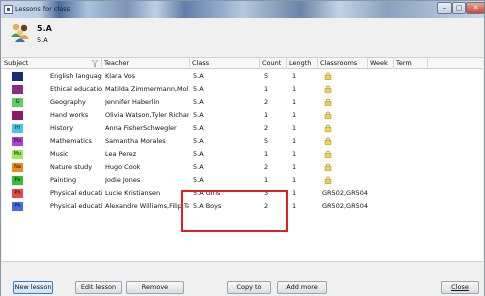  What do you see at coordinates (215, 180) in the screenshot?
I see `table-row: Pa Painting Jodie Jones 5.A 1 1` at bounding box center [215, 180].